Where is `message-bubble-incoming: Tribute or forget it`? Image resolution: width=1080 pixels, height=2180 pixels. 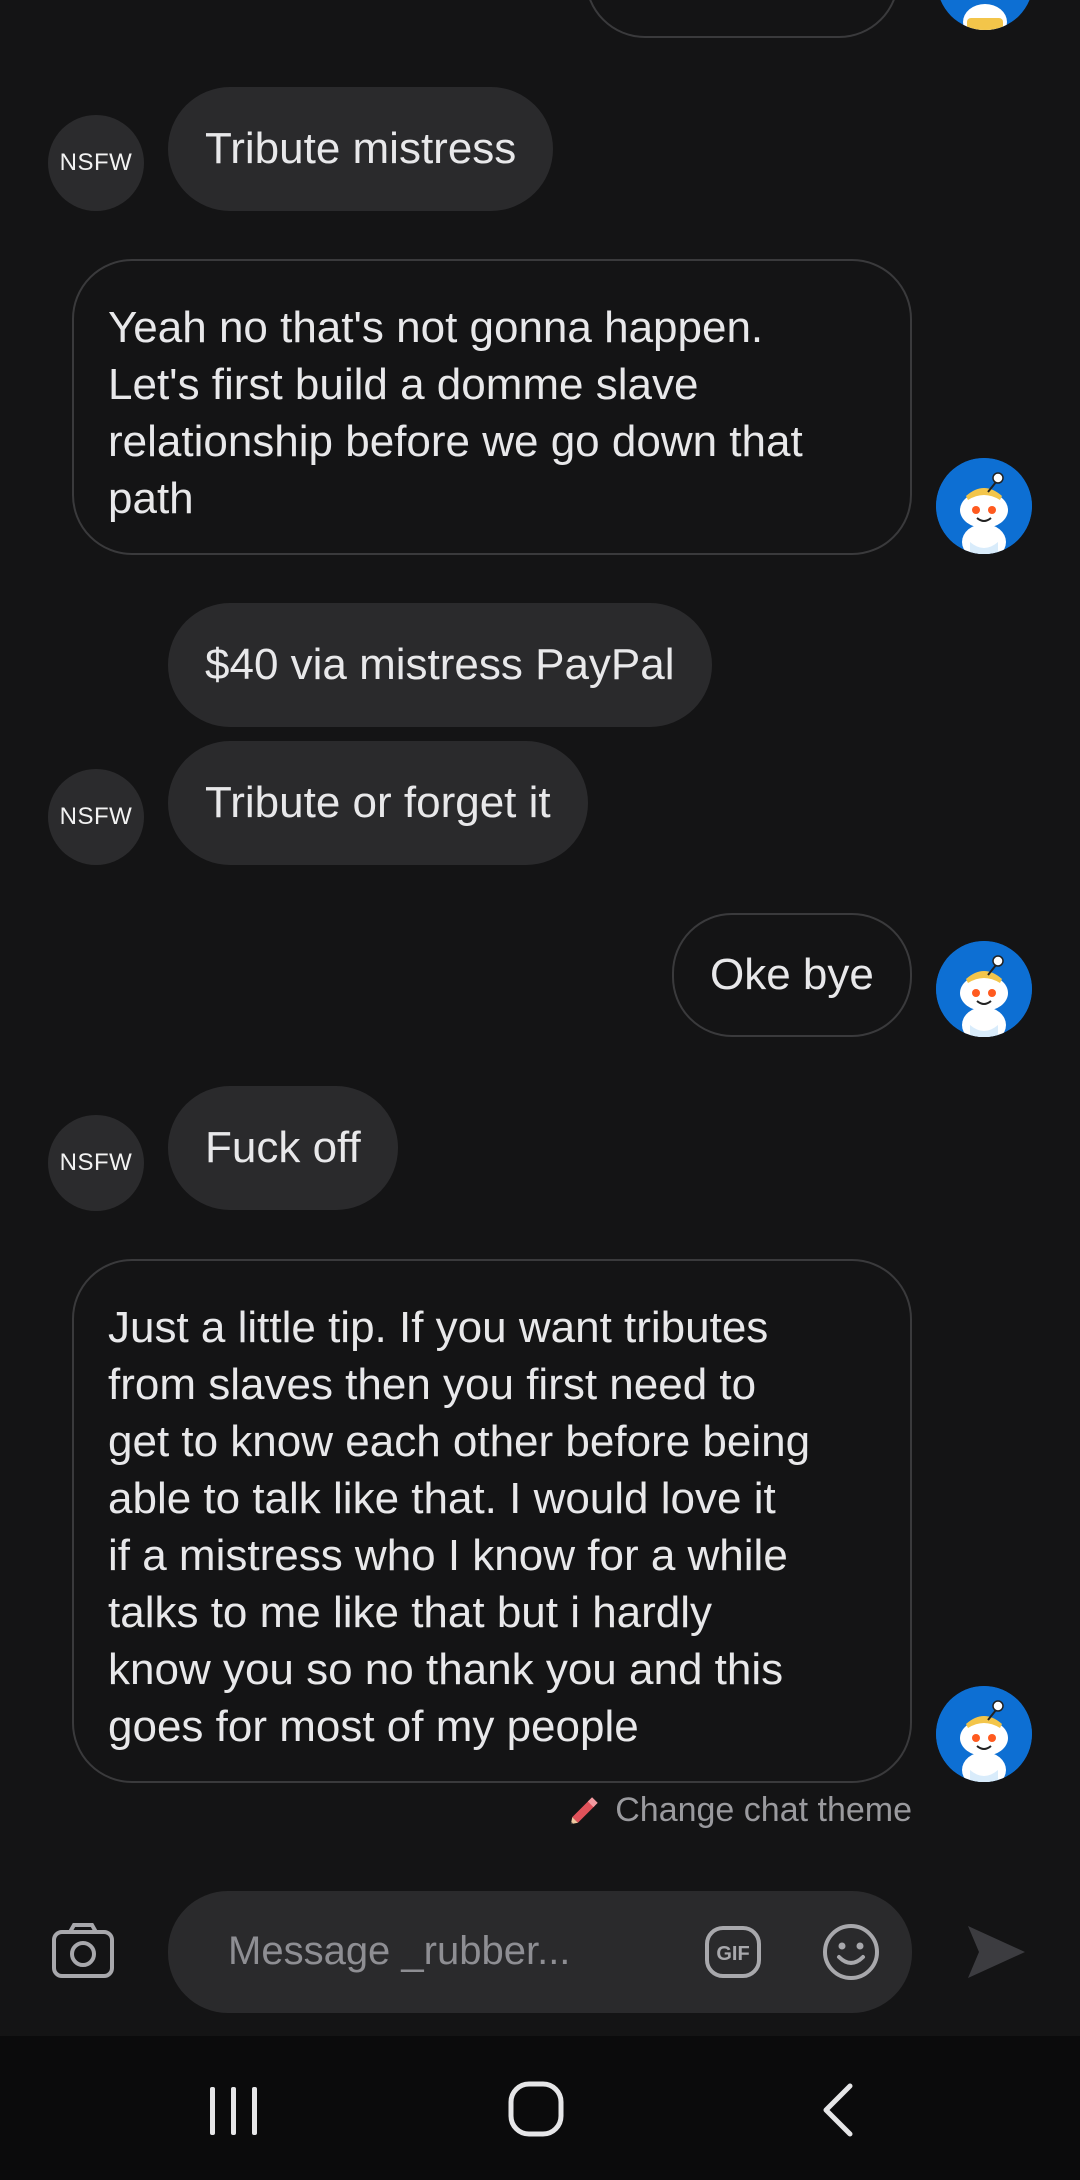
message-bubble-incoming: Tribute or forget it is located at coordinates (378, 803).